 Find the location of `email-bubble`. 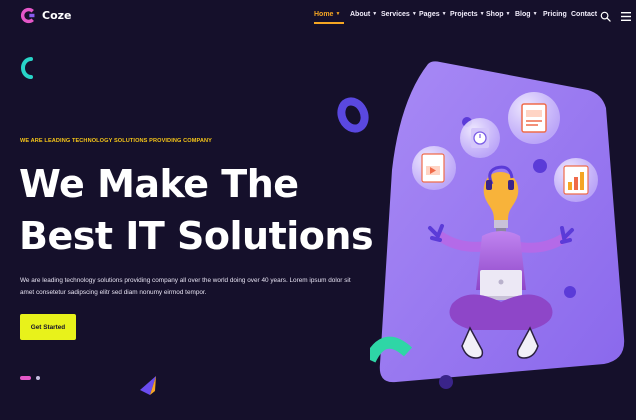

email-bubble is located at coordinates (534, 118).